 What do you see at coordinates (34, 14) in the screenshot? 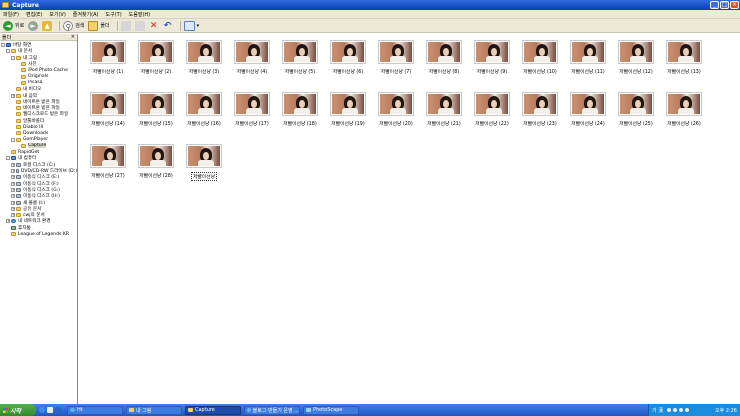
I see `menu-edit: 편집(E)` at bounding box center [34, 14].